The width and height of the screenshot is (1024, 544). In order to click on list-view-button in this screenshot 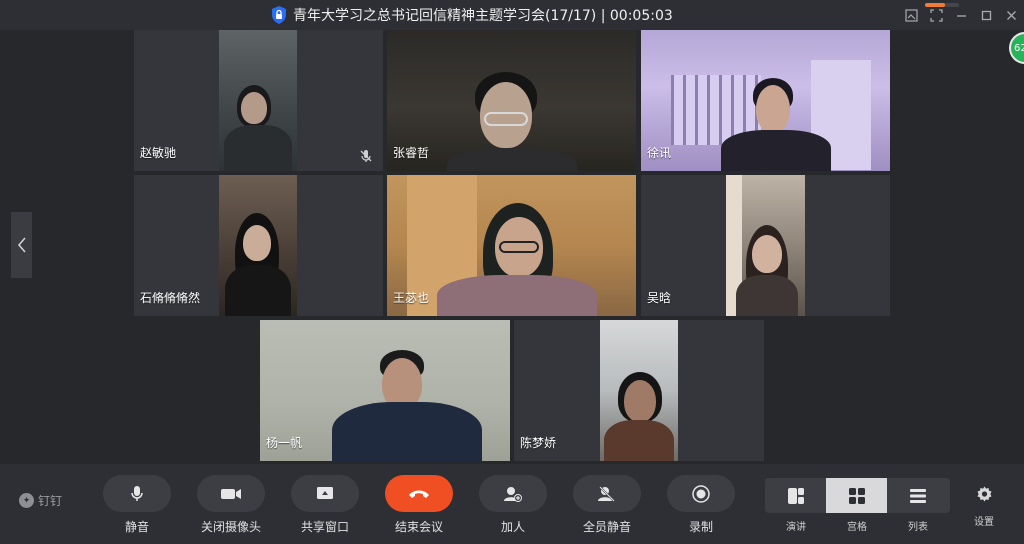, I will do `click(917, 495)`.